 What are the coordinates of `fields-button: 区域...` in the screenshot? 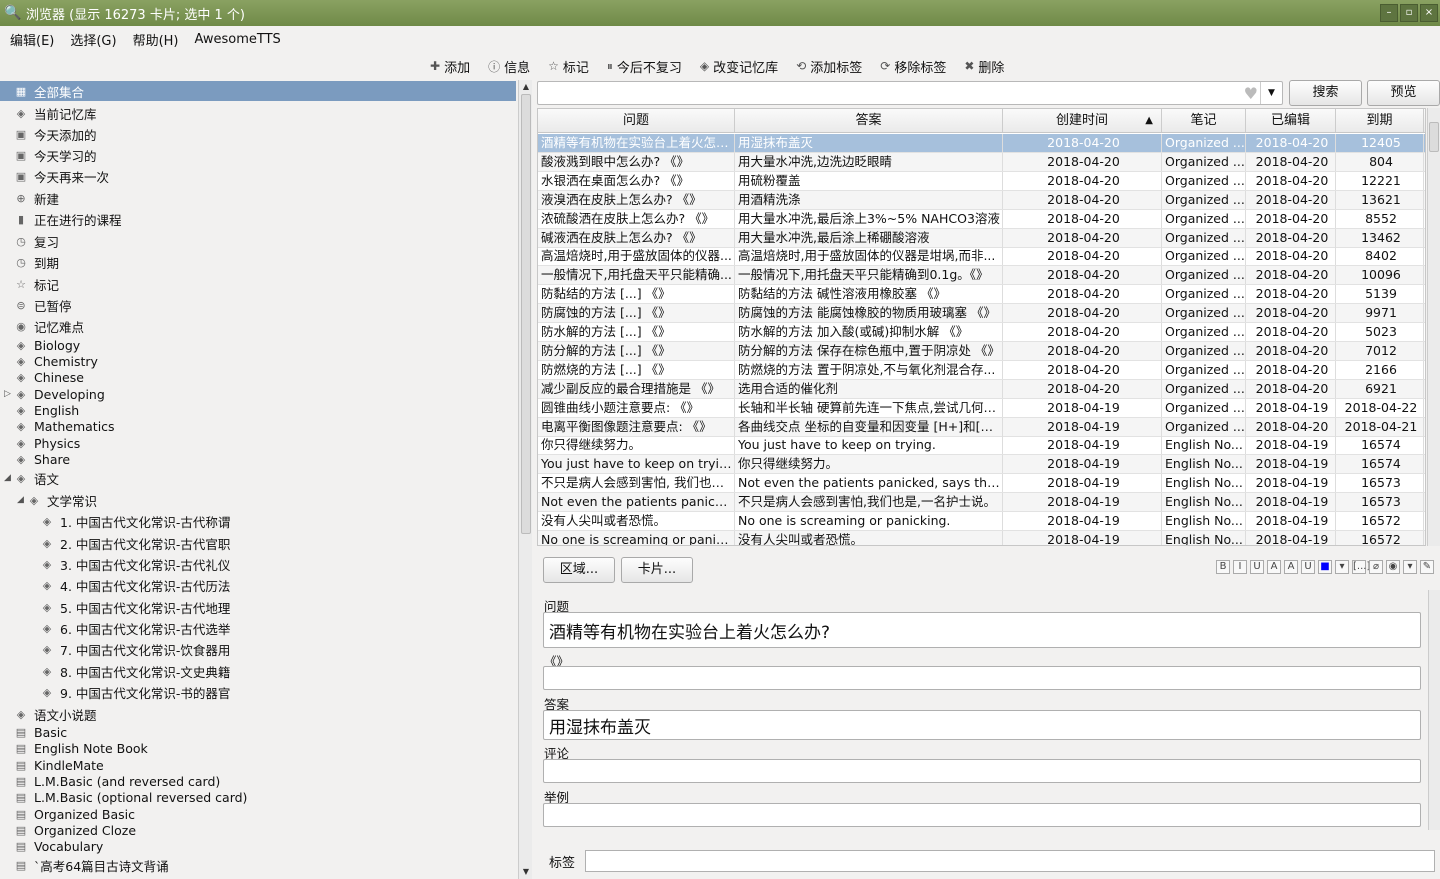 It's located at (579, 570).